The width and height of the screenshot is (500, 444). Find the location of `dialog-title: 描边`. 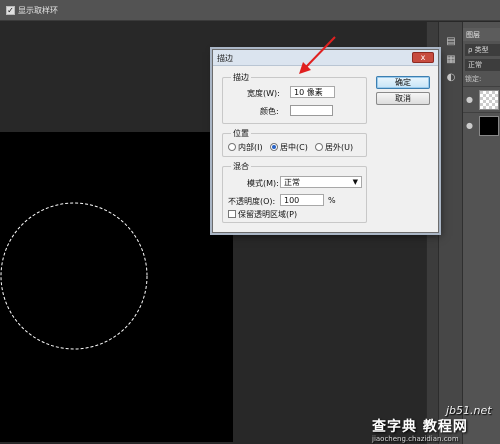

dialog-title: 描边 is located at coordinates (225, 58).